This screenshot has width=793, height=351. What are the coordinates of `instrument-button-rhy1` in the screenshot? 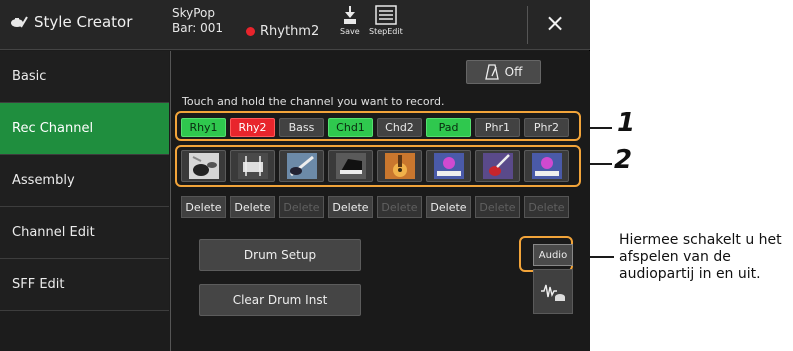 It's located at (203, 166).